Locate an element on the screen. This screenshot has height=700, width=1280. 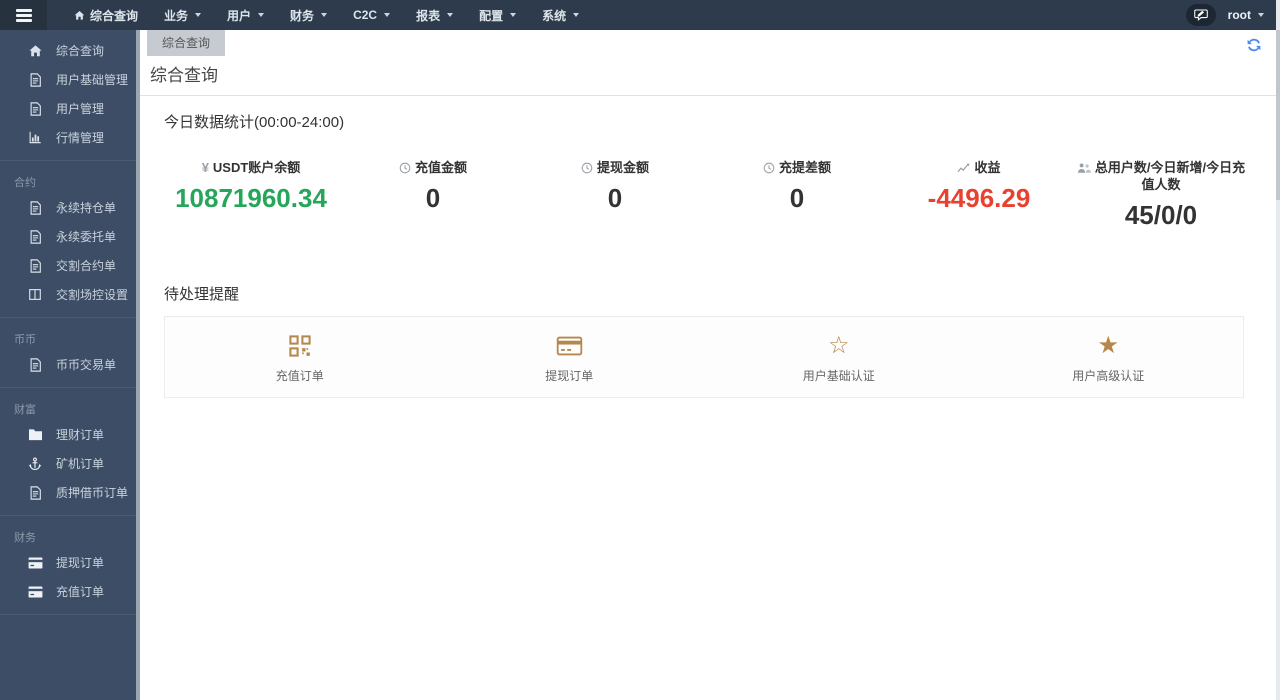
sidebar-item-recharge-orders: 充值订单 is located at coordinates (70, 591).